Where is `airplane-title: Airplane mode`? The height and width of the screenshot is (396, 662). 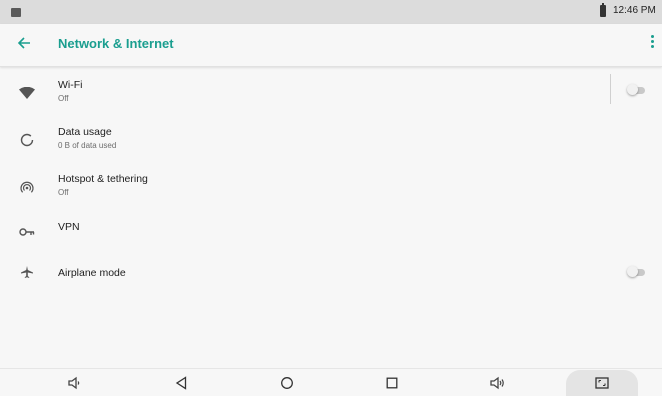 airplane-title: Airplane mode is located at coordinates (92, 273).